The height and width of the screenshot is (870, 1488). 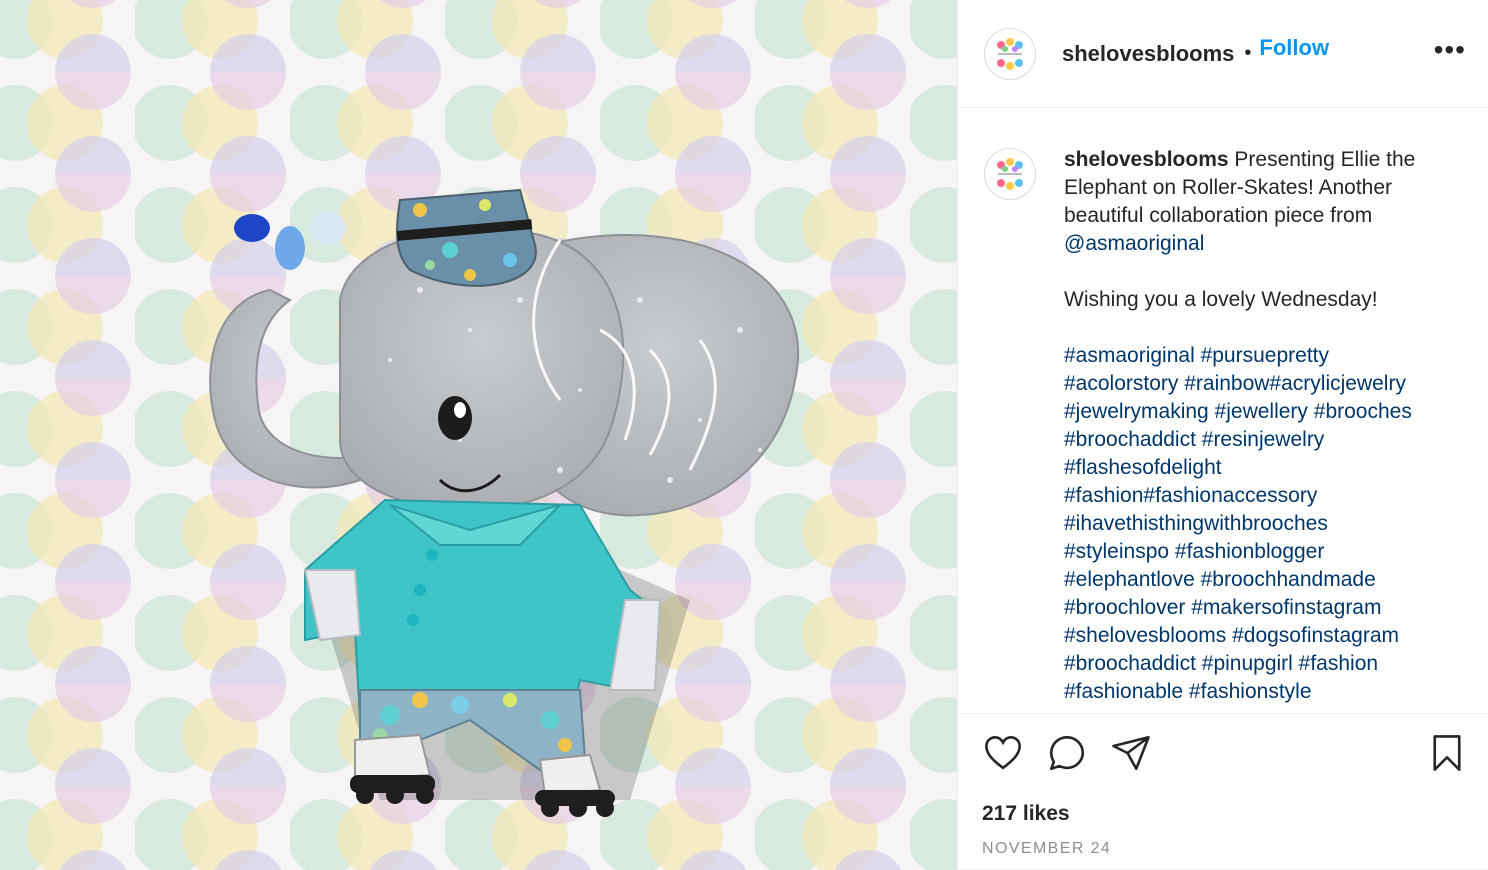 I want to click on share-icon, so click(x=1131, y=753).